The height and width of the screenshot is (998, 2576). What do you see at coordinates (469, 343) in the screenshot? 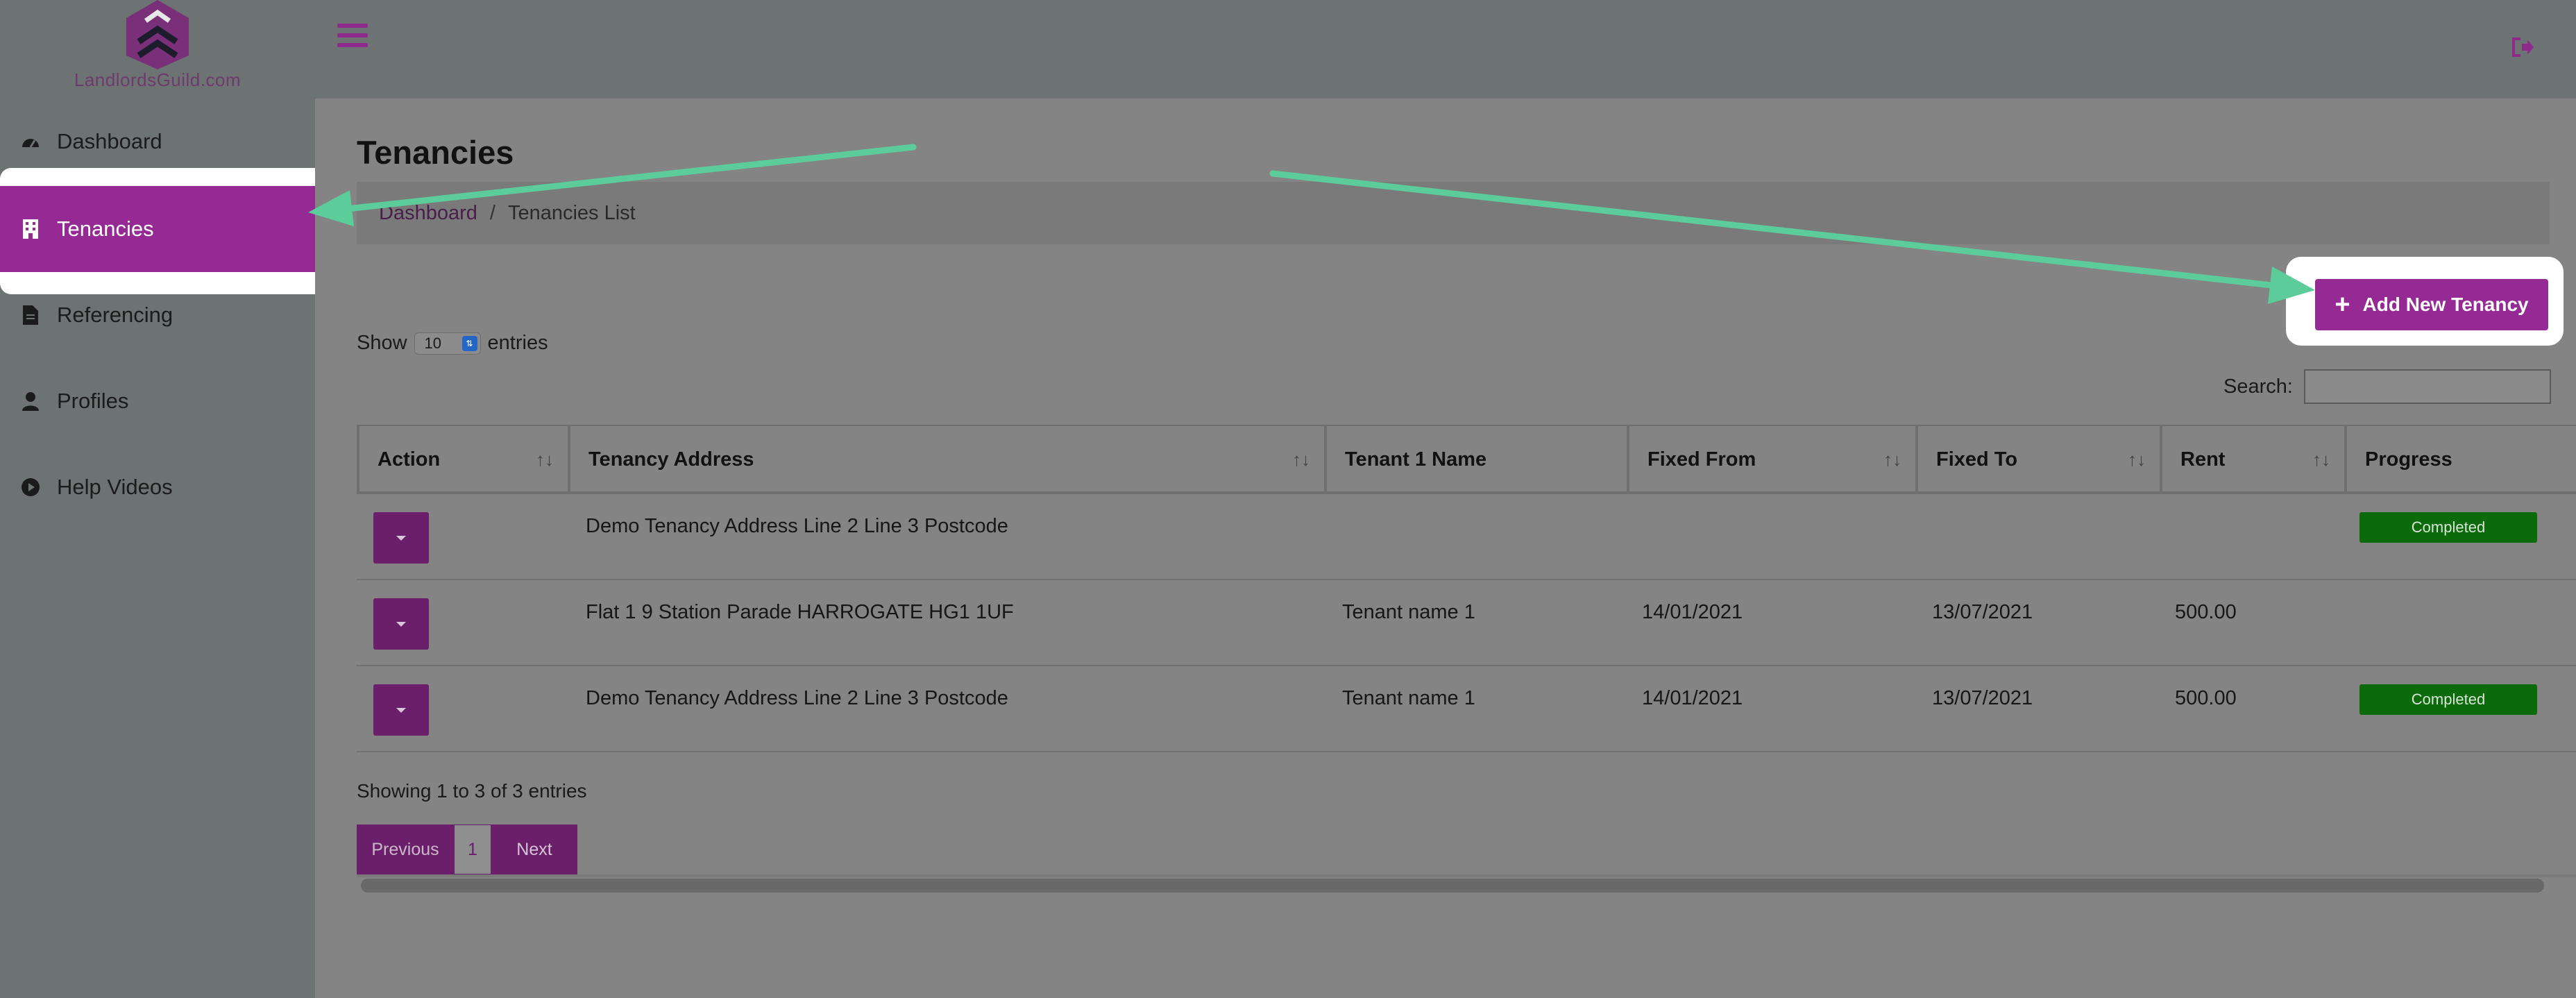
I see `select-arrows-icon: ⇅` at bounding box center [469, 343].